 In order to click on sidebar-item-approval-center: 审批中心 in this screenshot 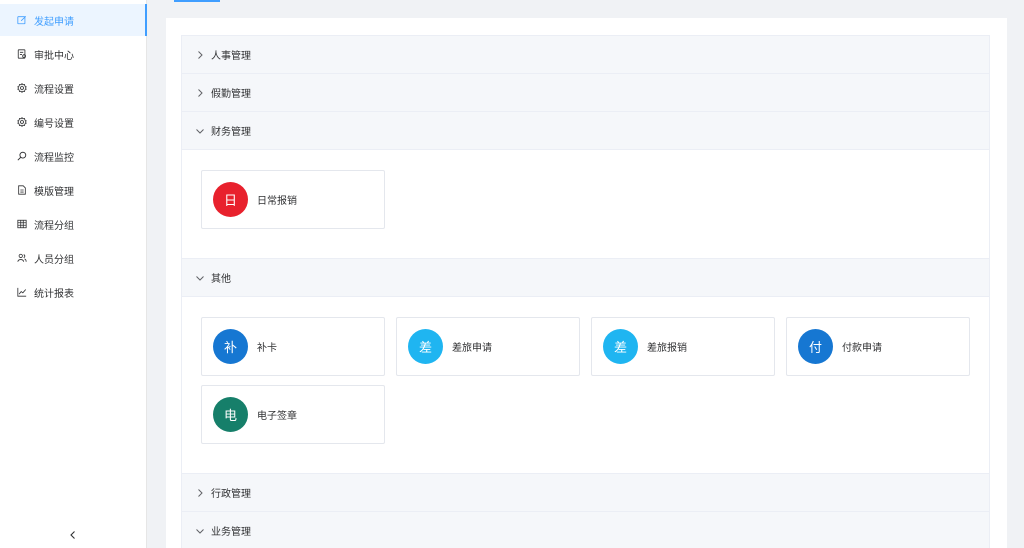, I will do `click(73, 54)`.